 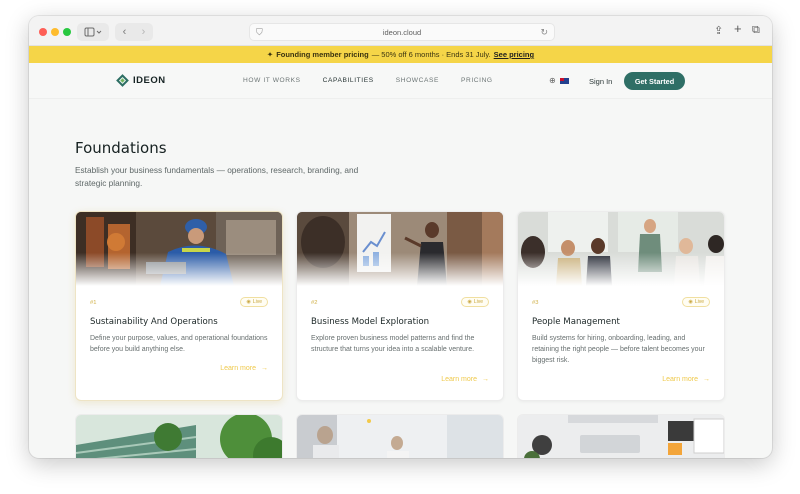 I want to click on site-logo: IDEON, so click(x=141, y=80).